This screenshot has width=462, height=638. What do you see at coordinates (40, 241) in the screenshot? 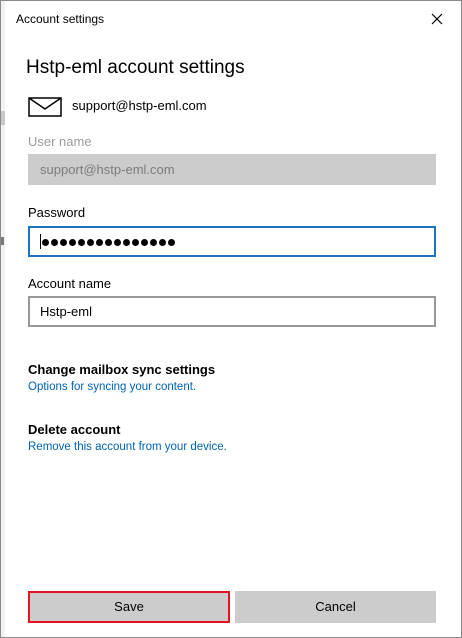
I see `text-caret` at bounding box center [40, 241].